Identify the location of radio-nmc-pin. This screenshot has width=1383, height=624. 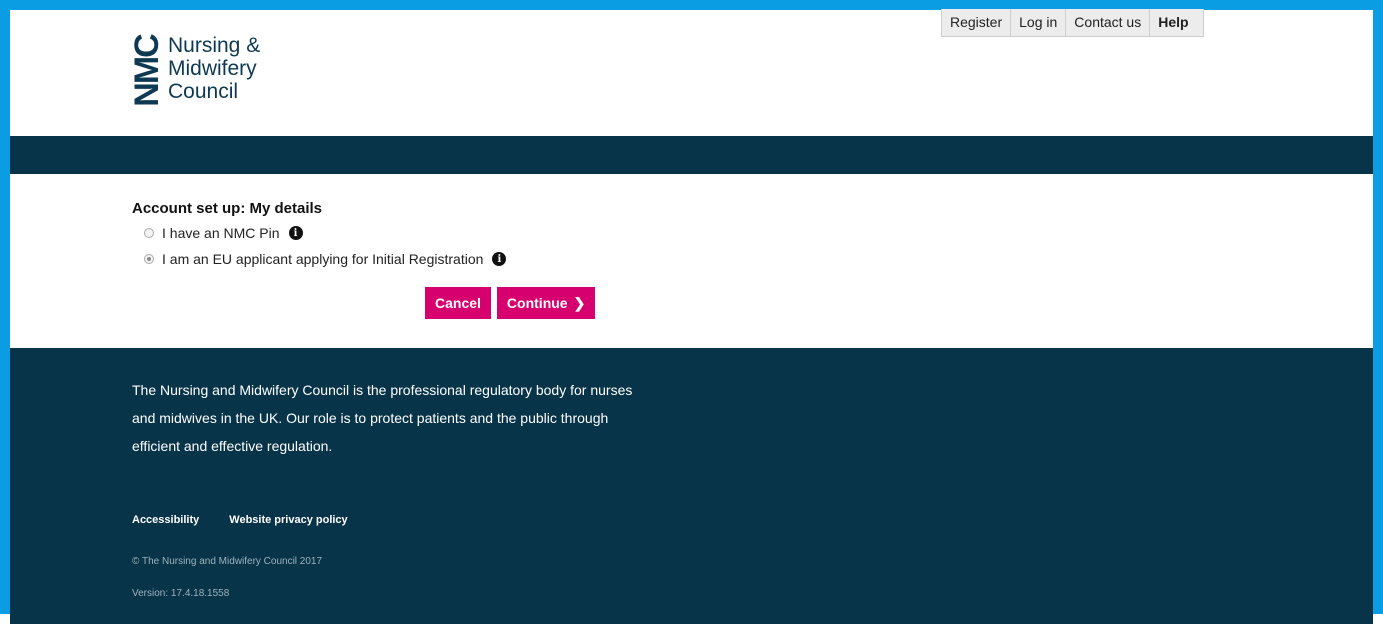
(149, 233).